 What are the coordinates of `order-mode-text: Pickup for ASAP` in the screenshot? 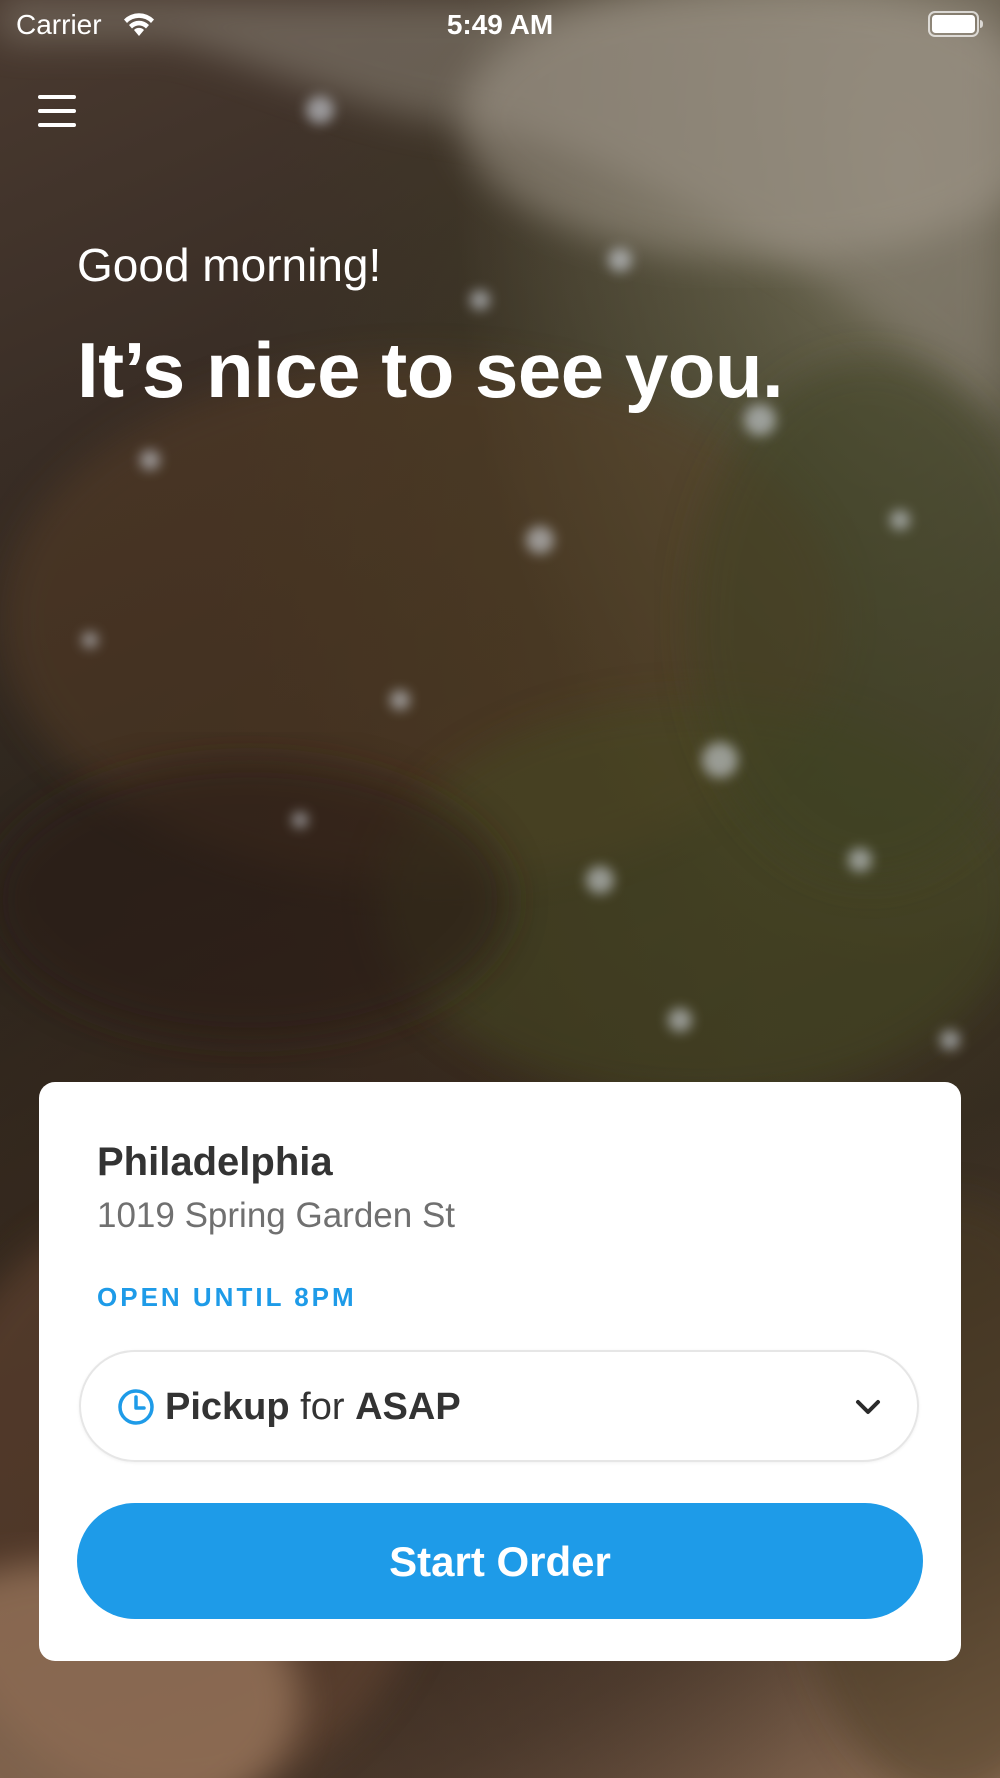 It's located at (313, 1407).